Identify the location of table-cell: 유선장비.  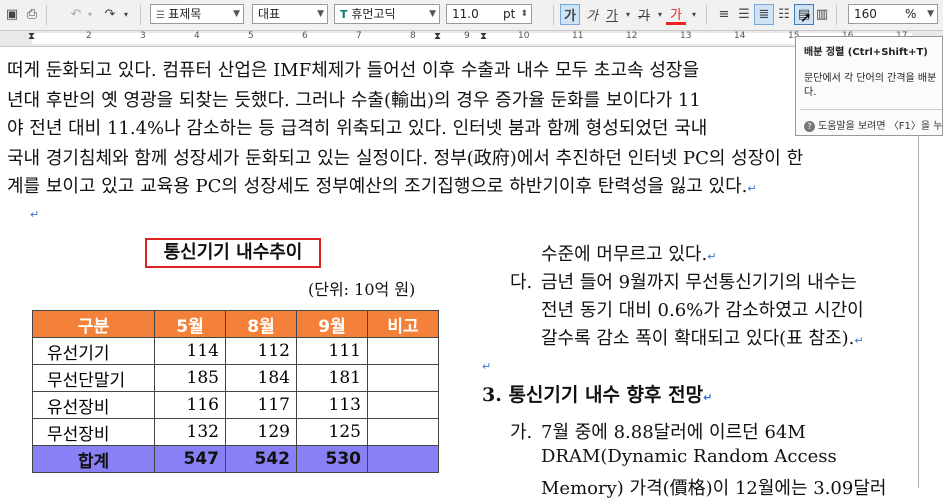
(93, 405).